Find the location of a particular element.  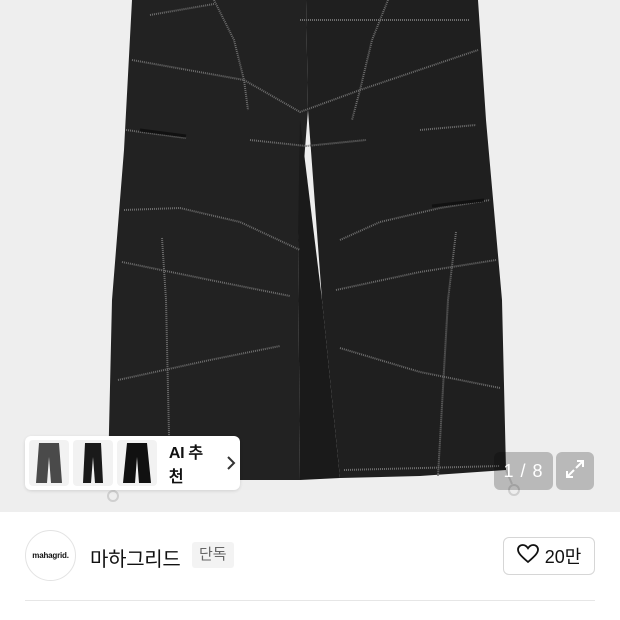

expand-icon is located at coordinates (575, 471).